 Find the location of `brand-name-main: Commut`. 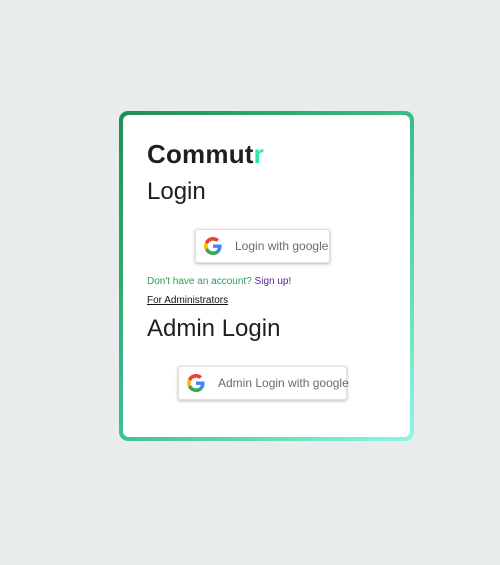

brand-name-main: Commut is located at coordinates (200, 154).